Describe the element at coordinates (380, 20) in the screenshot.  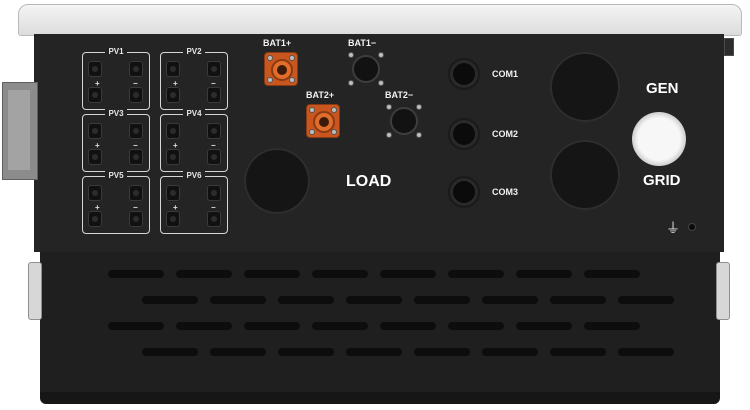
I see `inverter-top-cover` at that location.